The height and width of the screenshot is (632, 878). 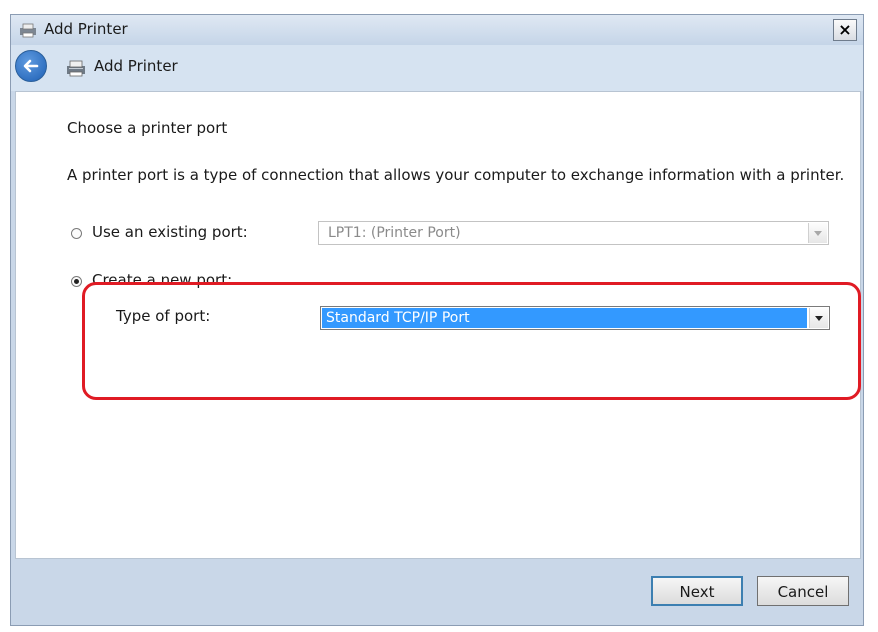 I want to click on type-of-port-value: Standard TCP/IP Port, so click(x=564, y=318).